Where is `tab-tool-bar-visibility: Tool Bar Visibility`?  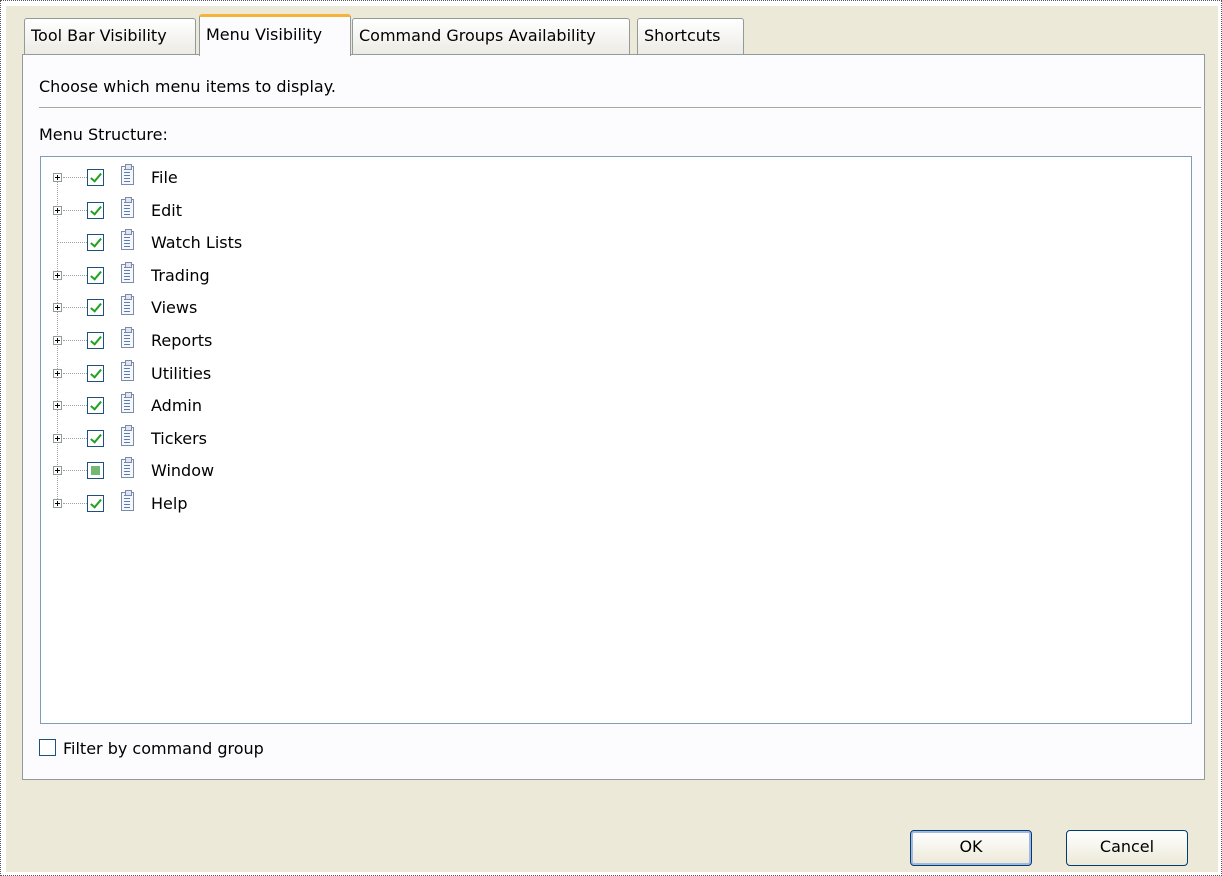
tab-tool-bar-visibility: Tool Bar Visibility is located at coordinates (110, 36).